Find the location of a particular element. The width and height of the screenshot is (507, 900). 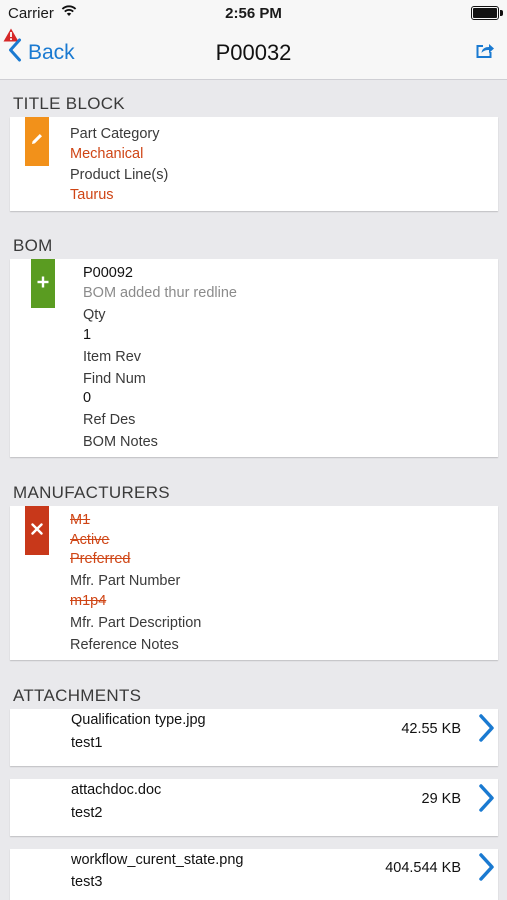

pencil-icon is located at coordinates (37, 141).